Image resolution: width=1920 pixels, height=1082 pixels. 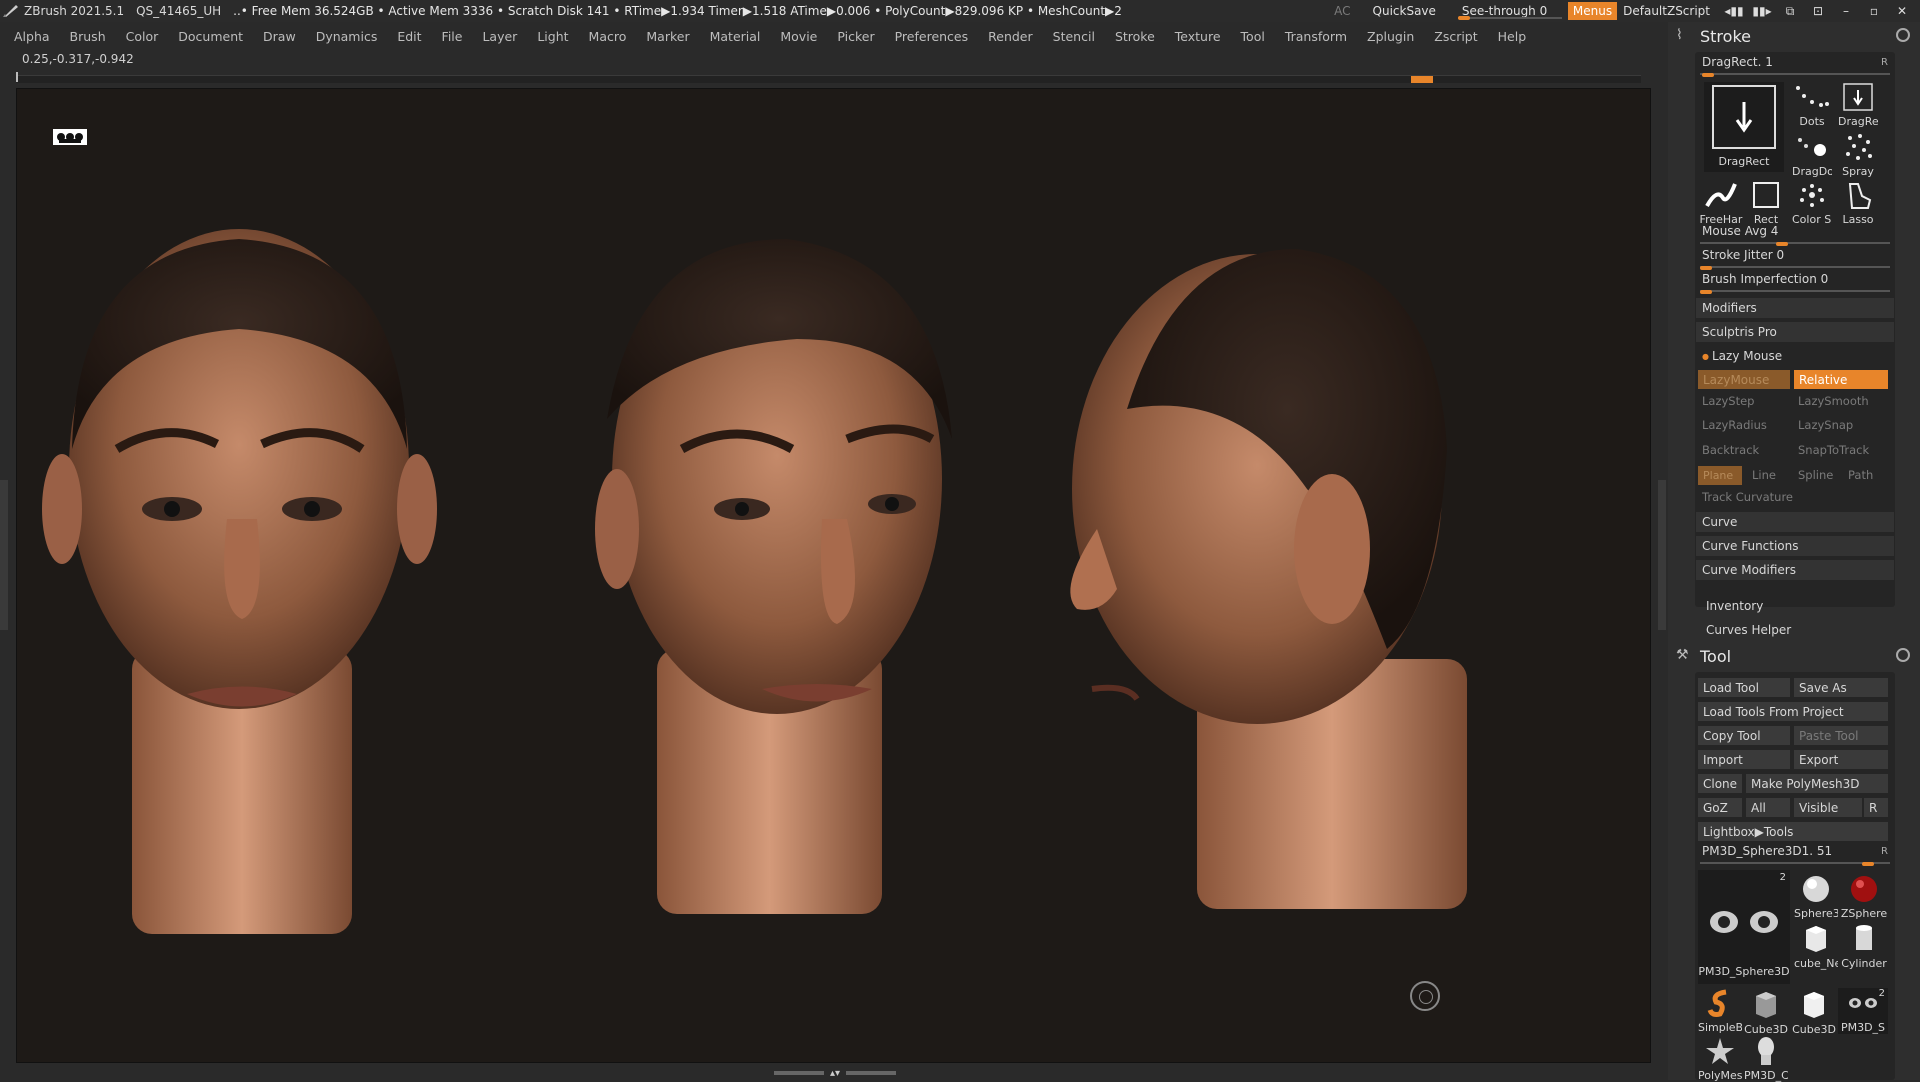 I want to click on import-button: Import, so click(x=1744, y=759).